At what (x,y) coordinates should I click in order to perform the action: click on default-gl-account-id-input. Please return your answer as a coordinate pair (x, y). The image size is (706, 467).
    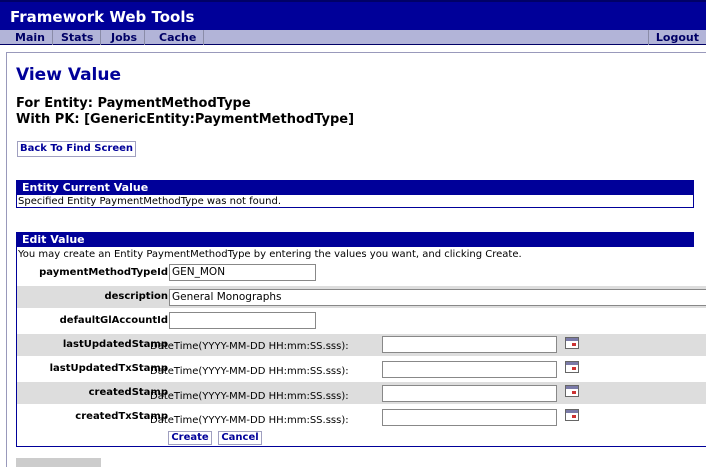
    Looking at the image, I should click on (242, 320).